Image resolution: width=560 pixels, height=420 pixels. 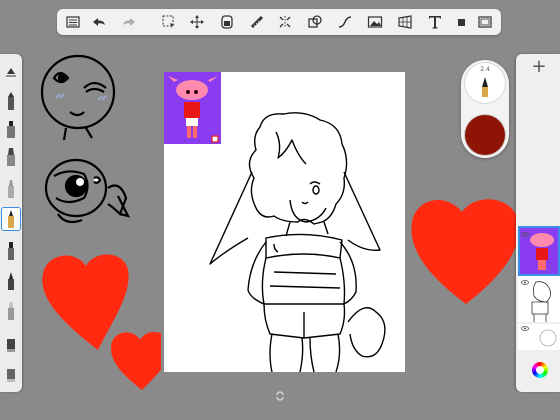 What do you see at coordinates (11, 373) in the screenshot?
I see `blender-brush-icon` at bounding box center [11, 373].